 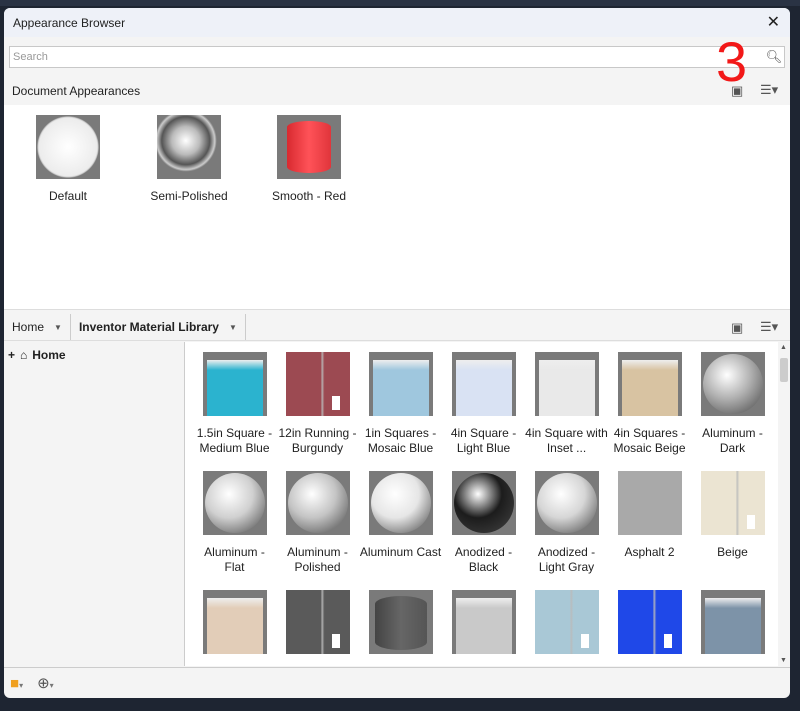 I want to click on material-item: 12in Running - Burgundy, so click(x=317, y=404).